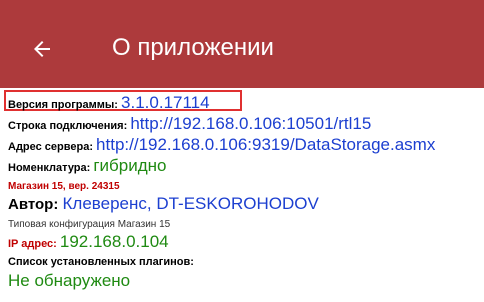  Describe the element at coordinates (193, 47) in the screenshot. I see `page-title: О приложении` at that location.